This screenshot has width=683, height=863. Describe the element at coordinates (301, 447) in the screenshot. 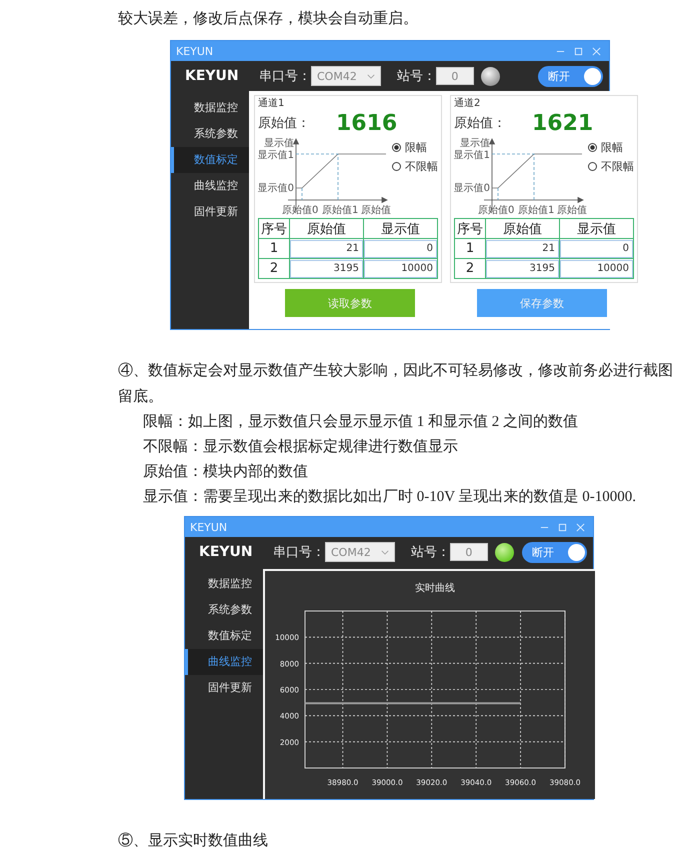

I see `definition-text: 不限幅：显示数值会根据标定规律进行数值显示` at that location.